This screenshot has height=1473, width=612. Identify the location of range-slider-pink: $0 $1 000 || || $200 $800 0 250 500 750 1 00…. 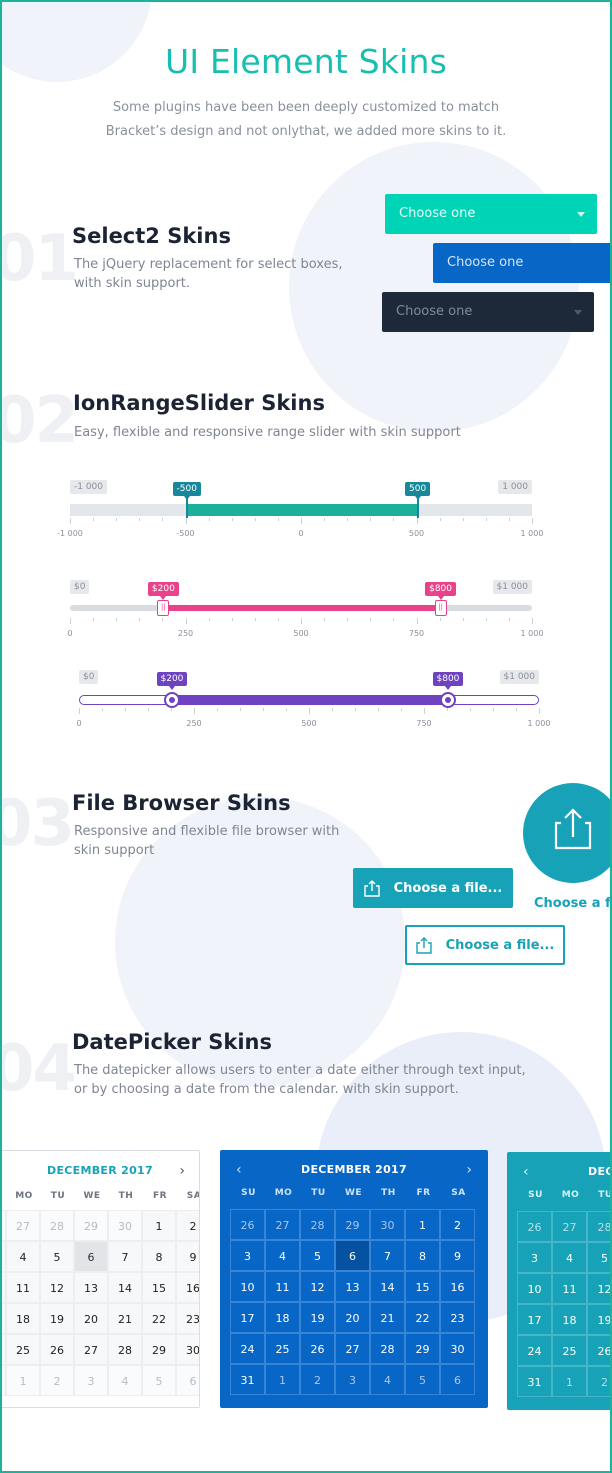
(305, 610).